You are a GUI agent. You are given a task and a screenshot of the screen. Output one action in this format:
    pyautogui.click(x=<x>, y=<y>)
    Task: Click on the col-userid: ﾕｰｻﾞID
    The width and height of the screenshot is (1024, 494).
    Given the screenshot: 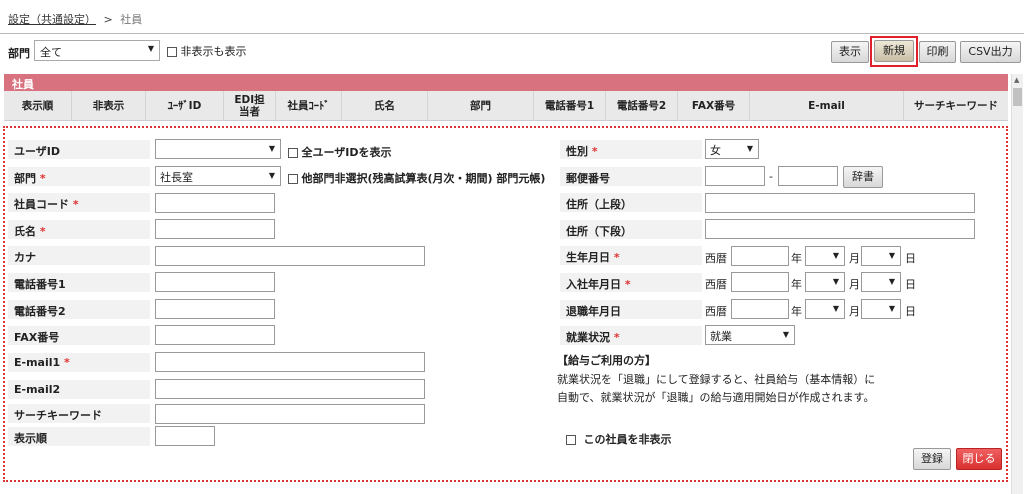 What is the action you would take?
    pyautogui.click(x=185, y=106)
    